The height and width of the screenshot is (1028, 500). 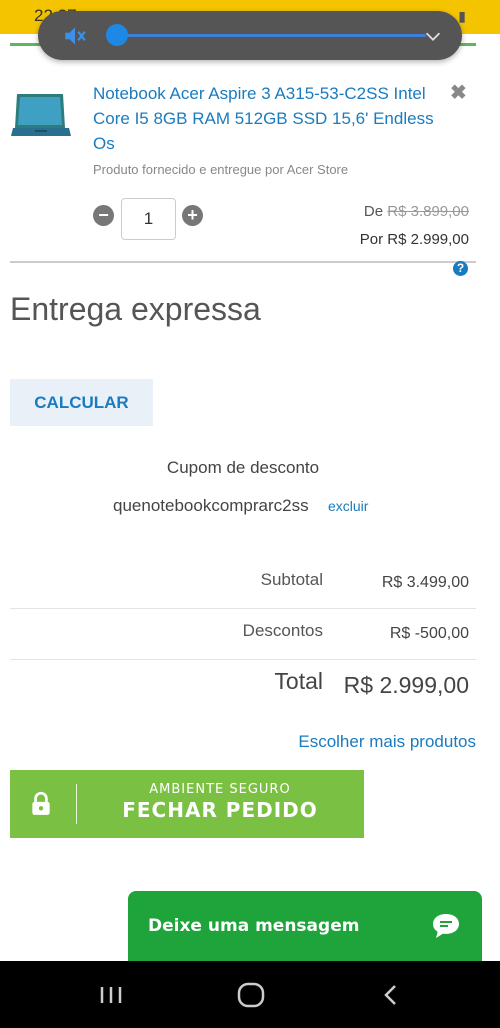 What do you see at coordinates (387, 742) in the screenshot?
I see `more-products-link: Escolher mais produtos` at bounding box center [387, 742].